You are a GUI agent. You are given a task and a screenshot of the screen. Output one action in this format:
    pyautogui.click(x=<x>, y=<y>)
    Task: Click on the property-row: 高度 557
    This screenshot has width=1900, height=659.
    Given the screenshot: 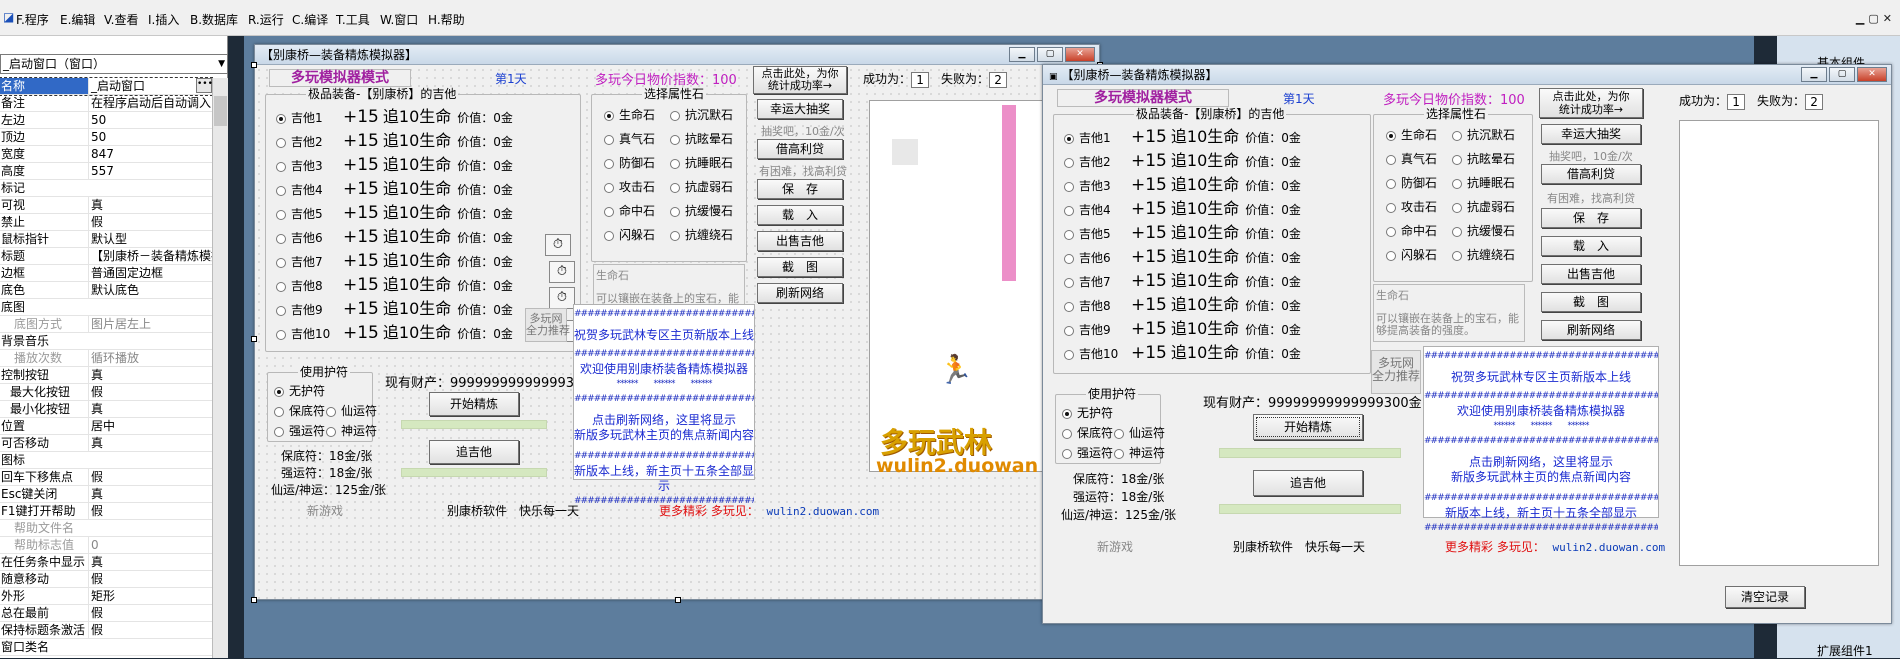 What is the action you would take?
    pyautogui.click(x=106, y=171)
    